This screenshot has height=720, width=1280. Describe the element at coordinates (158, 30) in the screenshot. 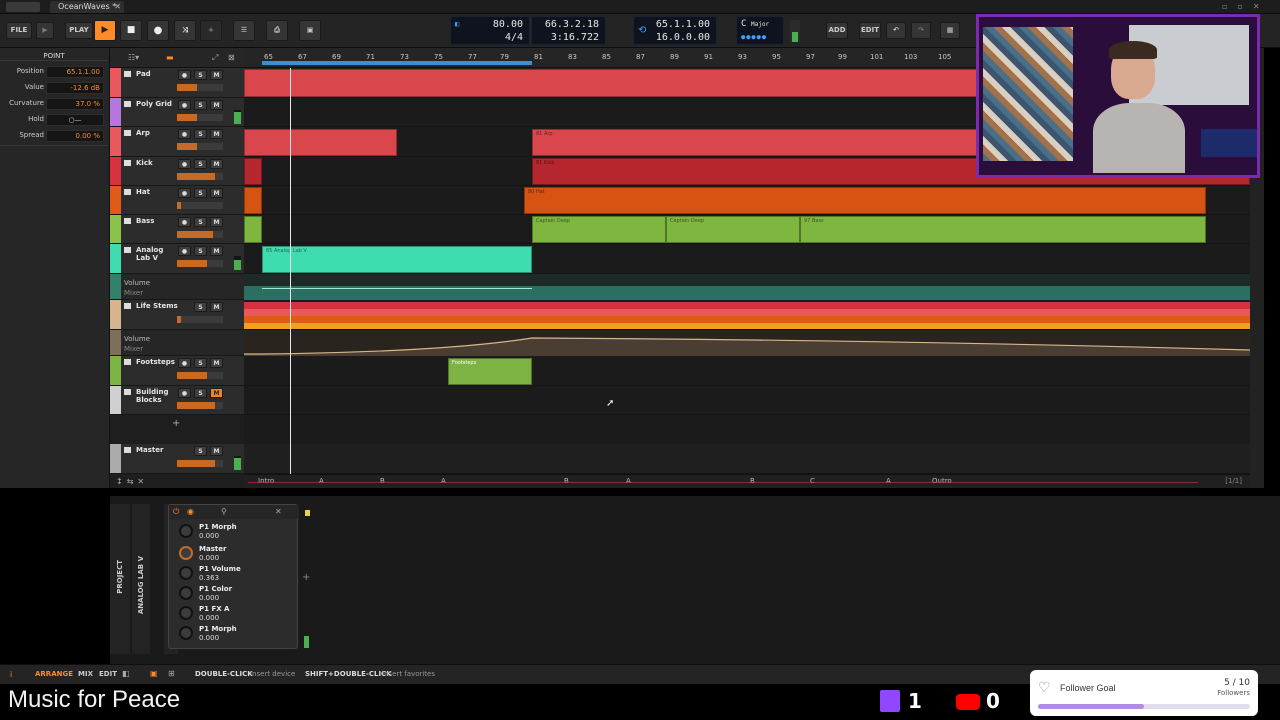

I see `record-button: ●` at that location.